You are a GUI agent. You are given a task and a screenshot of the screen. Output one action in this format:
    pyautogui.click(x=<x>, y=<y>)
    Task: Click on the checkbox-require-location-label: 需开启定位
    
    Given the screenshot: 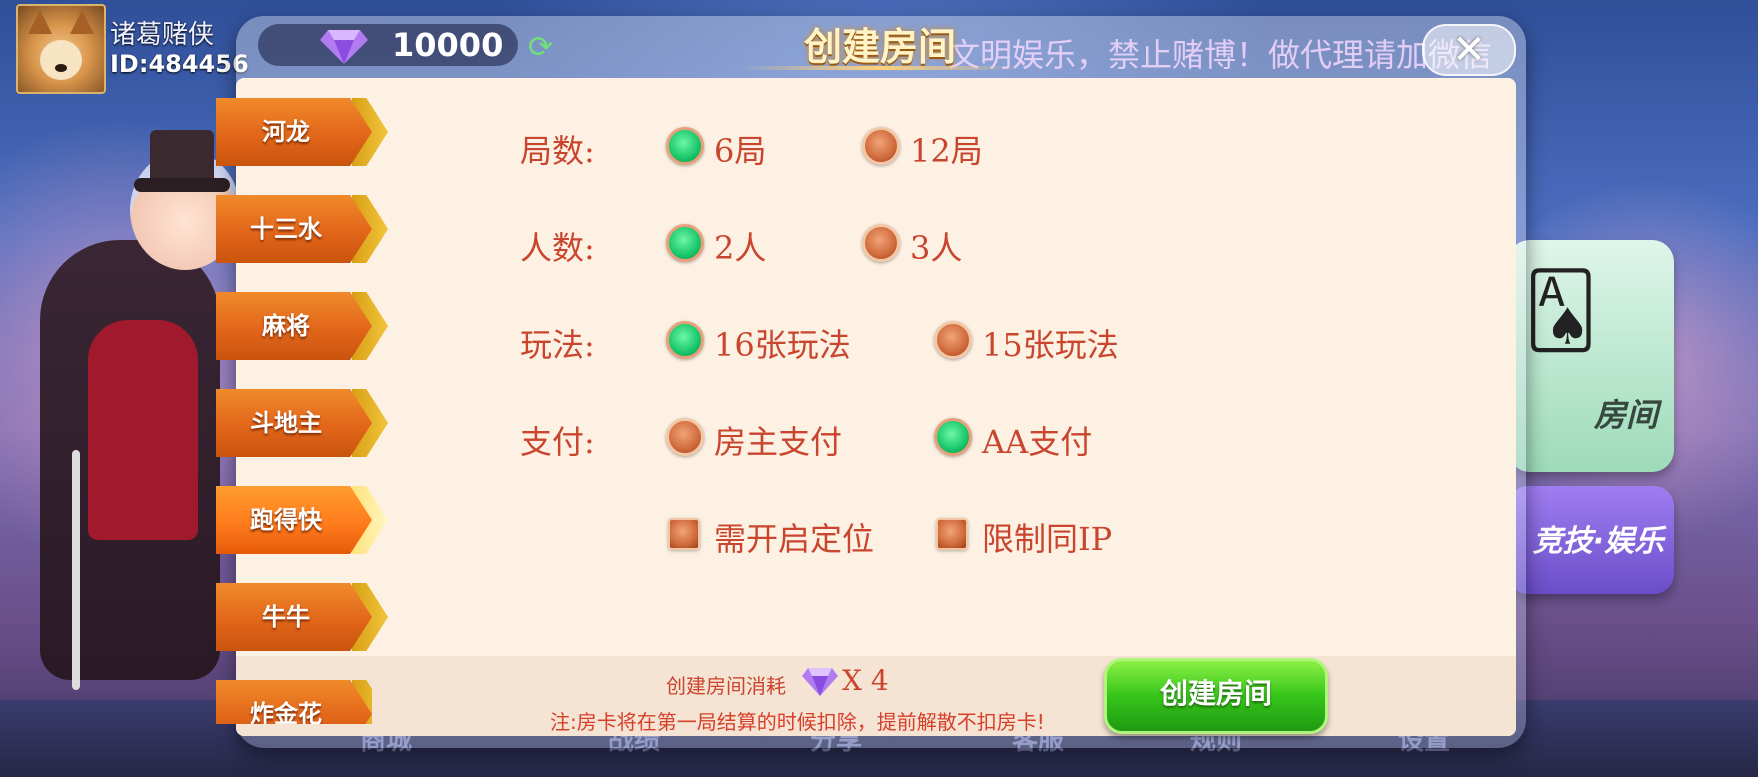 What is the action you would take?
    pyautogui.click(x=794, y=537)
    